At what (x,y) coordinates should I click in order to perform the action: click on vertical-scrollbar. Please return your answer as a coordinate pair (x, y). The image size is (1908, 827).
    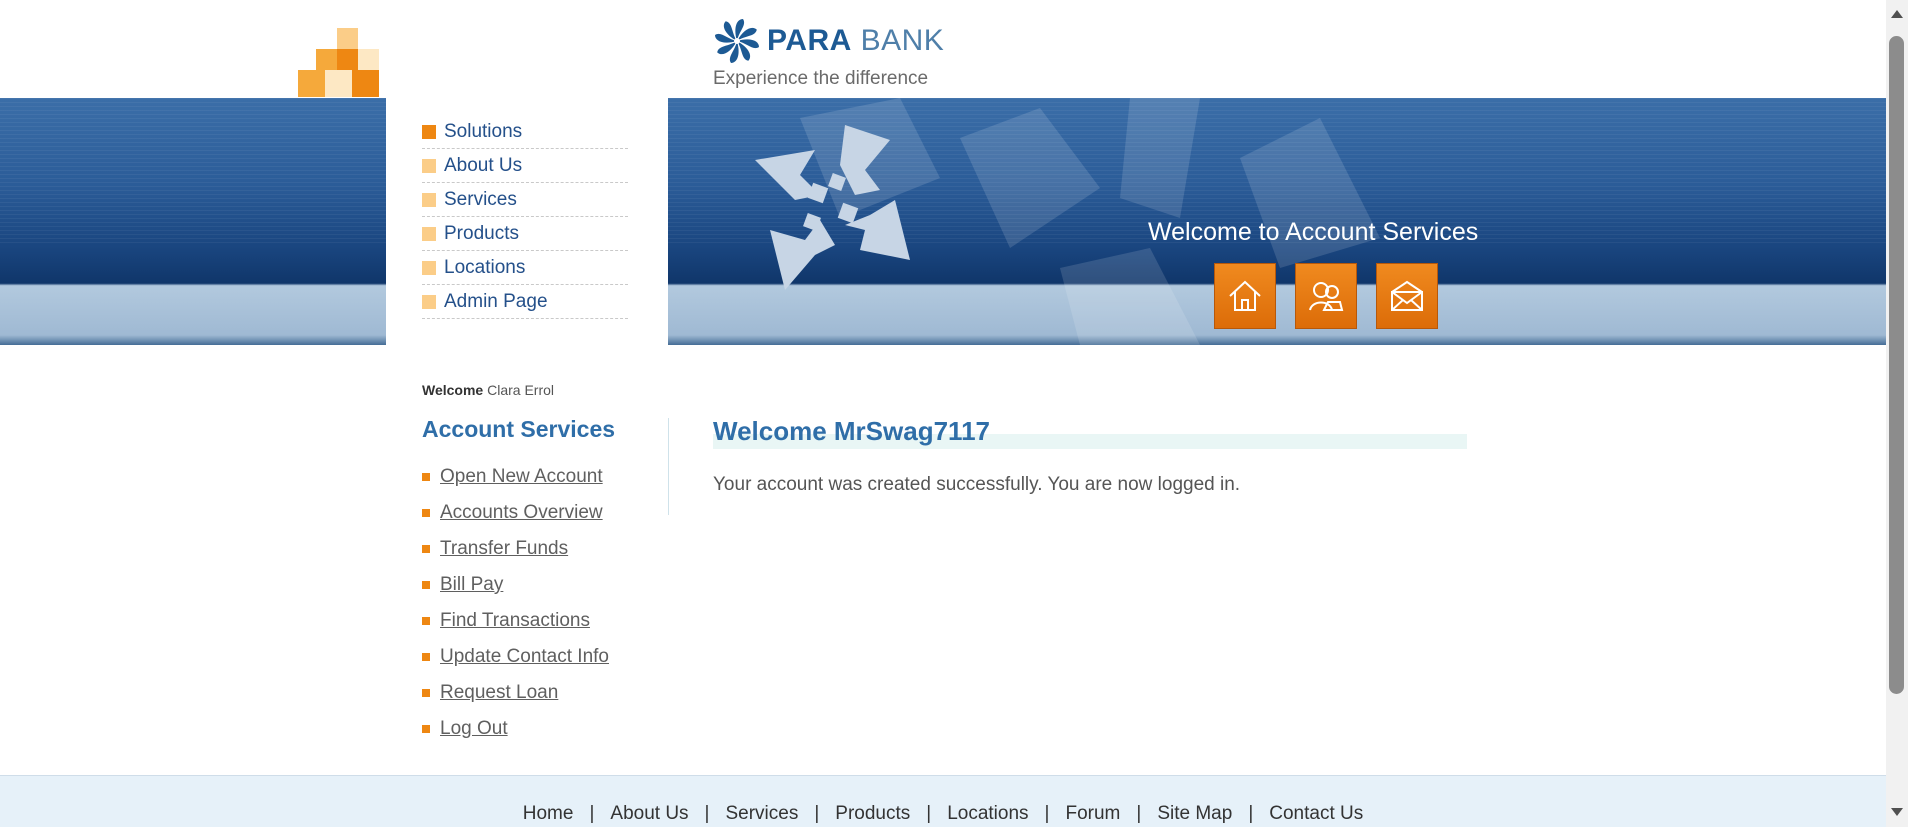
    Looking at the image, I should click on (1897, 413).